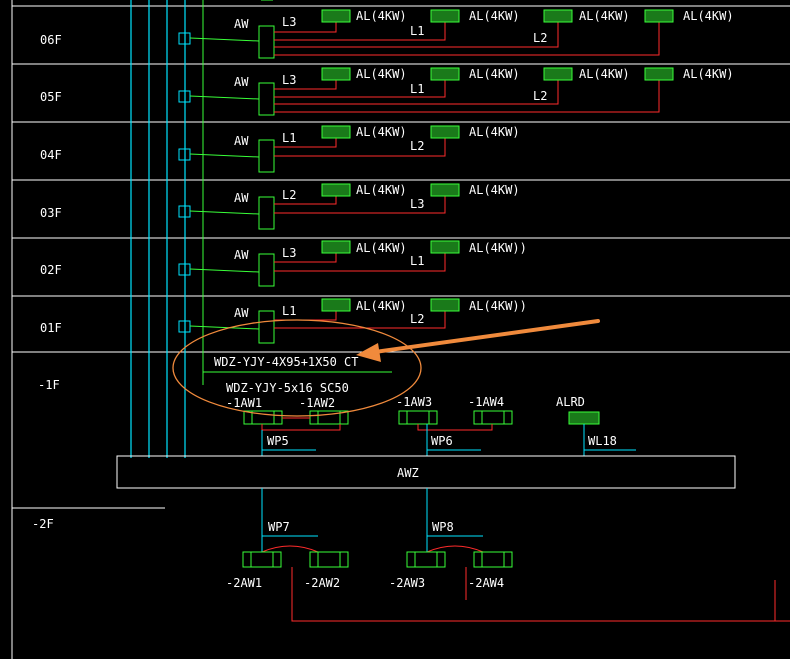 The image size is (790, 659). Describe the element at coordinates (570, 402) in the screenshot. I see `box-label: ALRD` at that location.